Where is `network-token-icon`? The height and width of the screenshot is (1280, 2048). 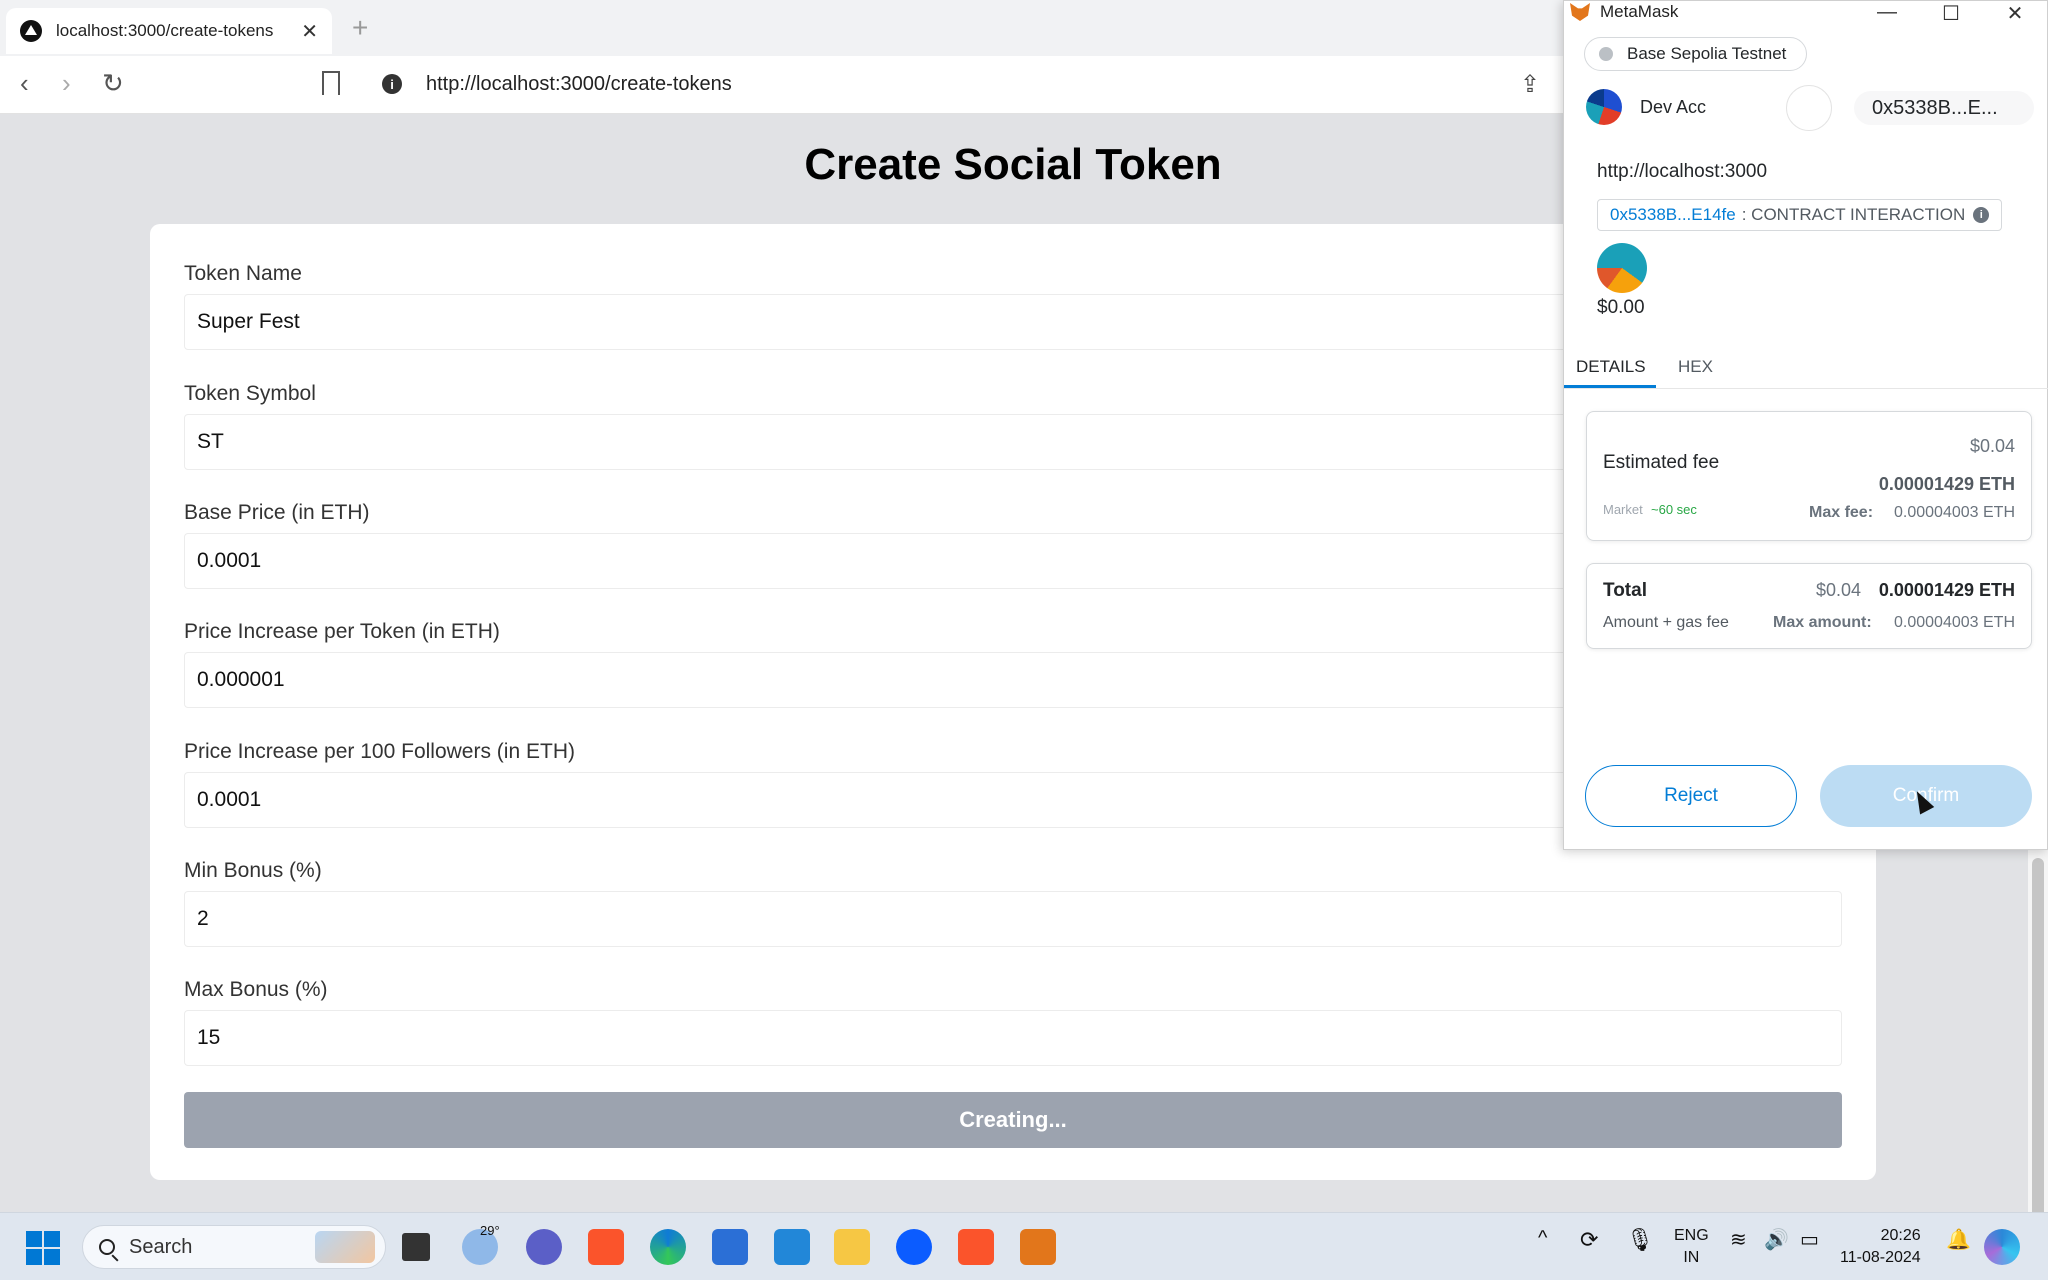 network-token-icon is located at coordinates (1622, 268).